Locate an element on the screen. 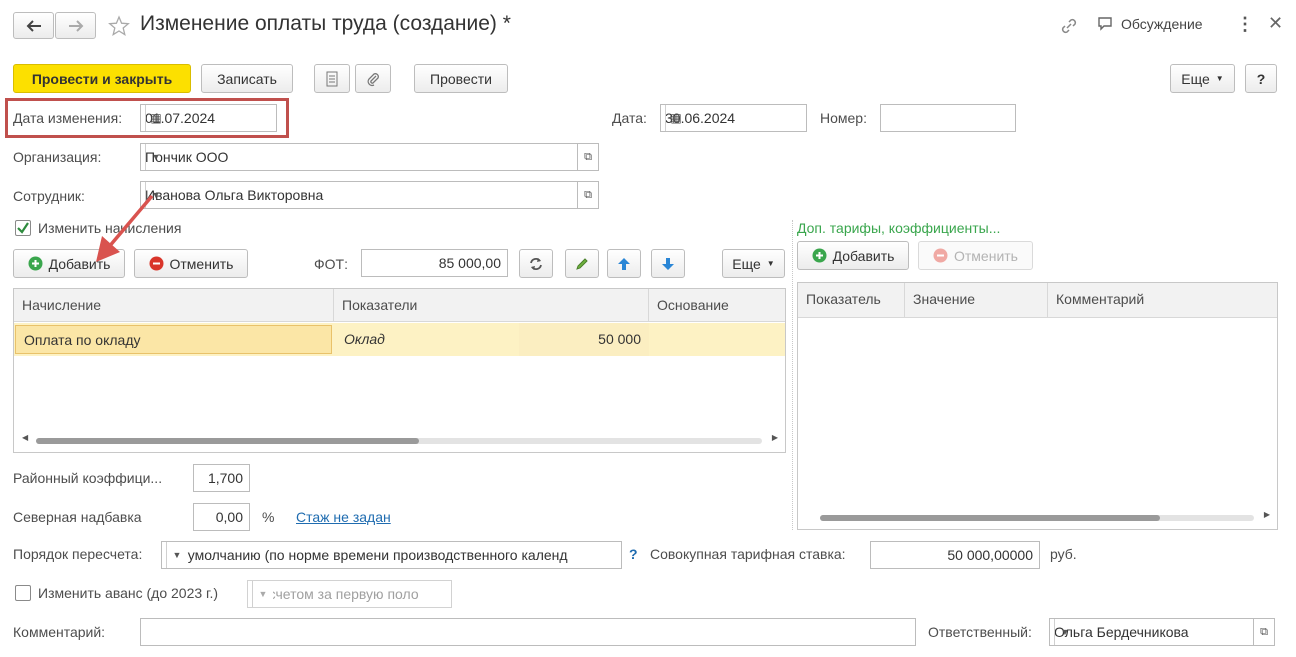 The image size is (1296, 657). stazh-link: Стаж не задан is located at coordinates (343, 517).